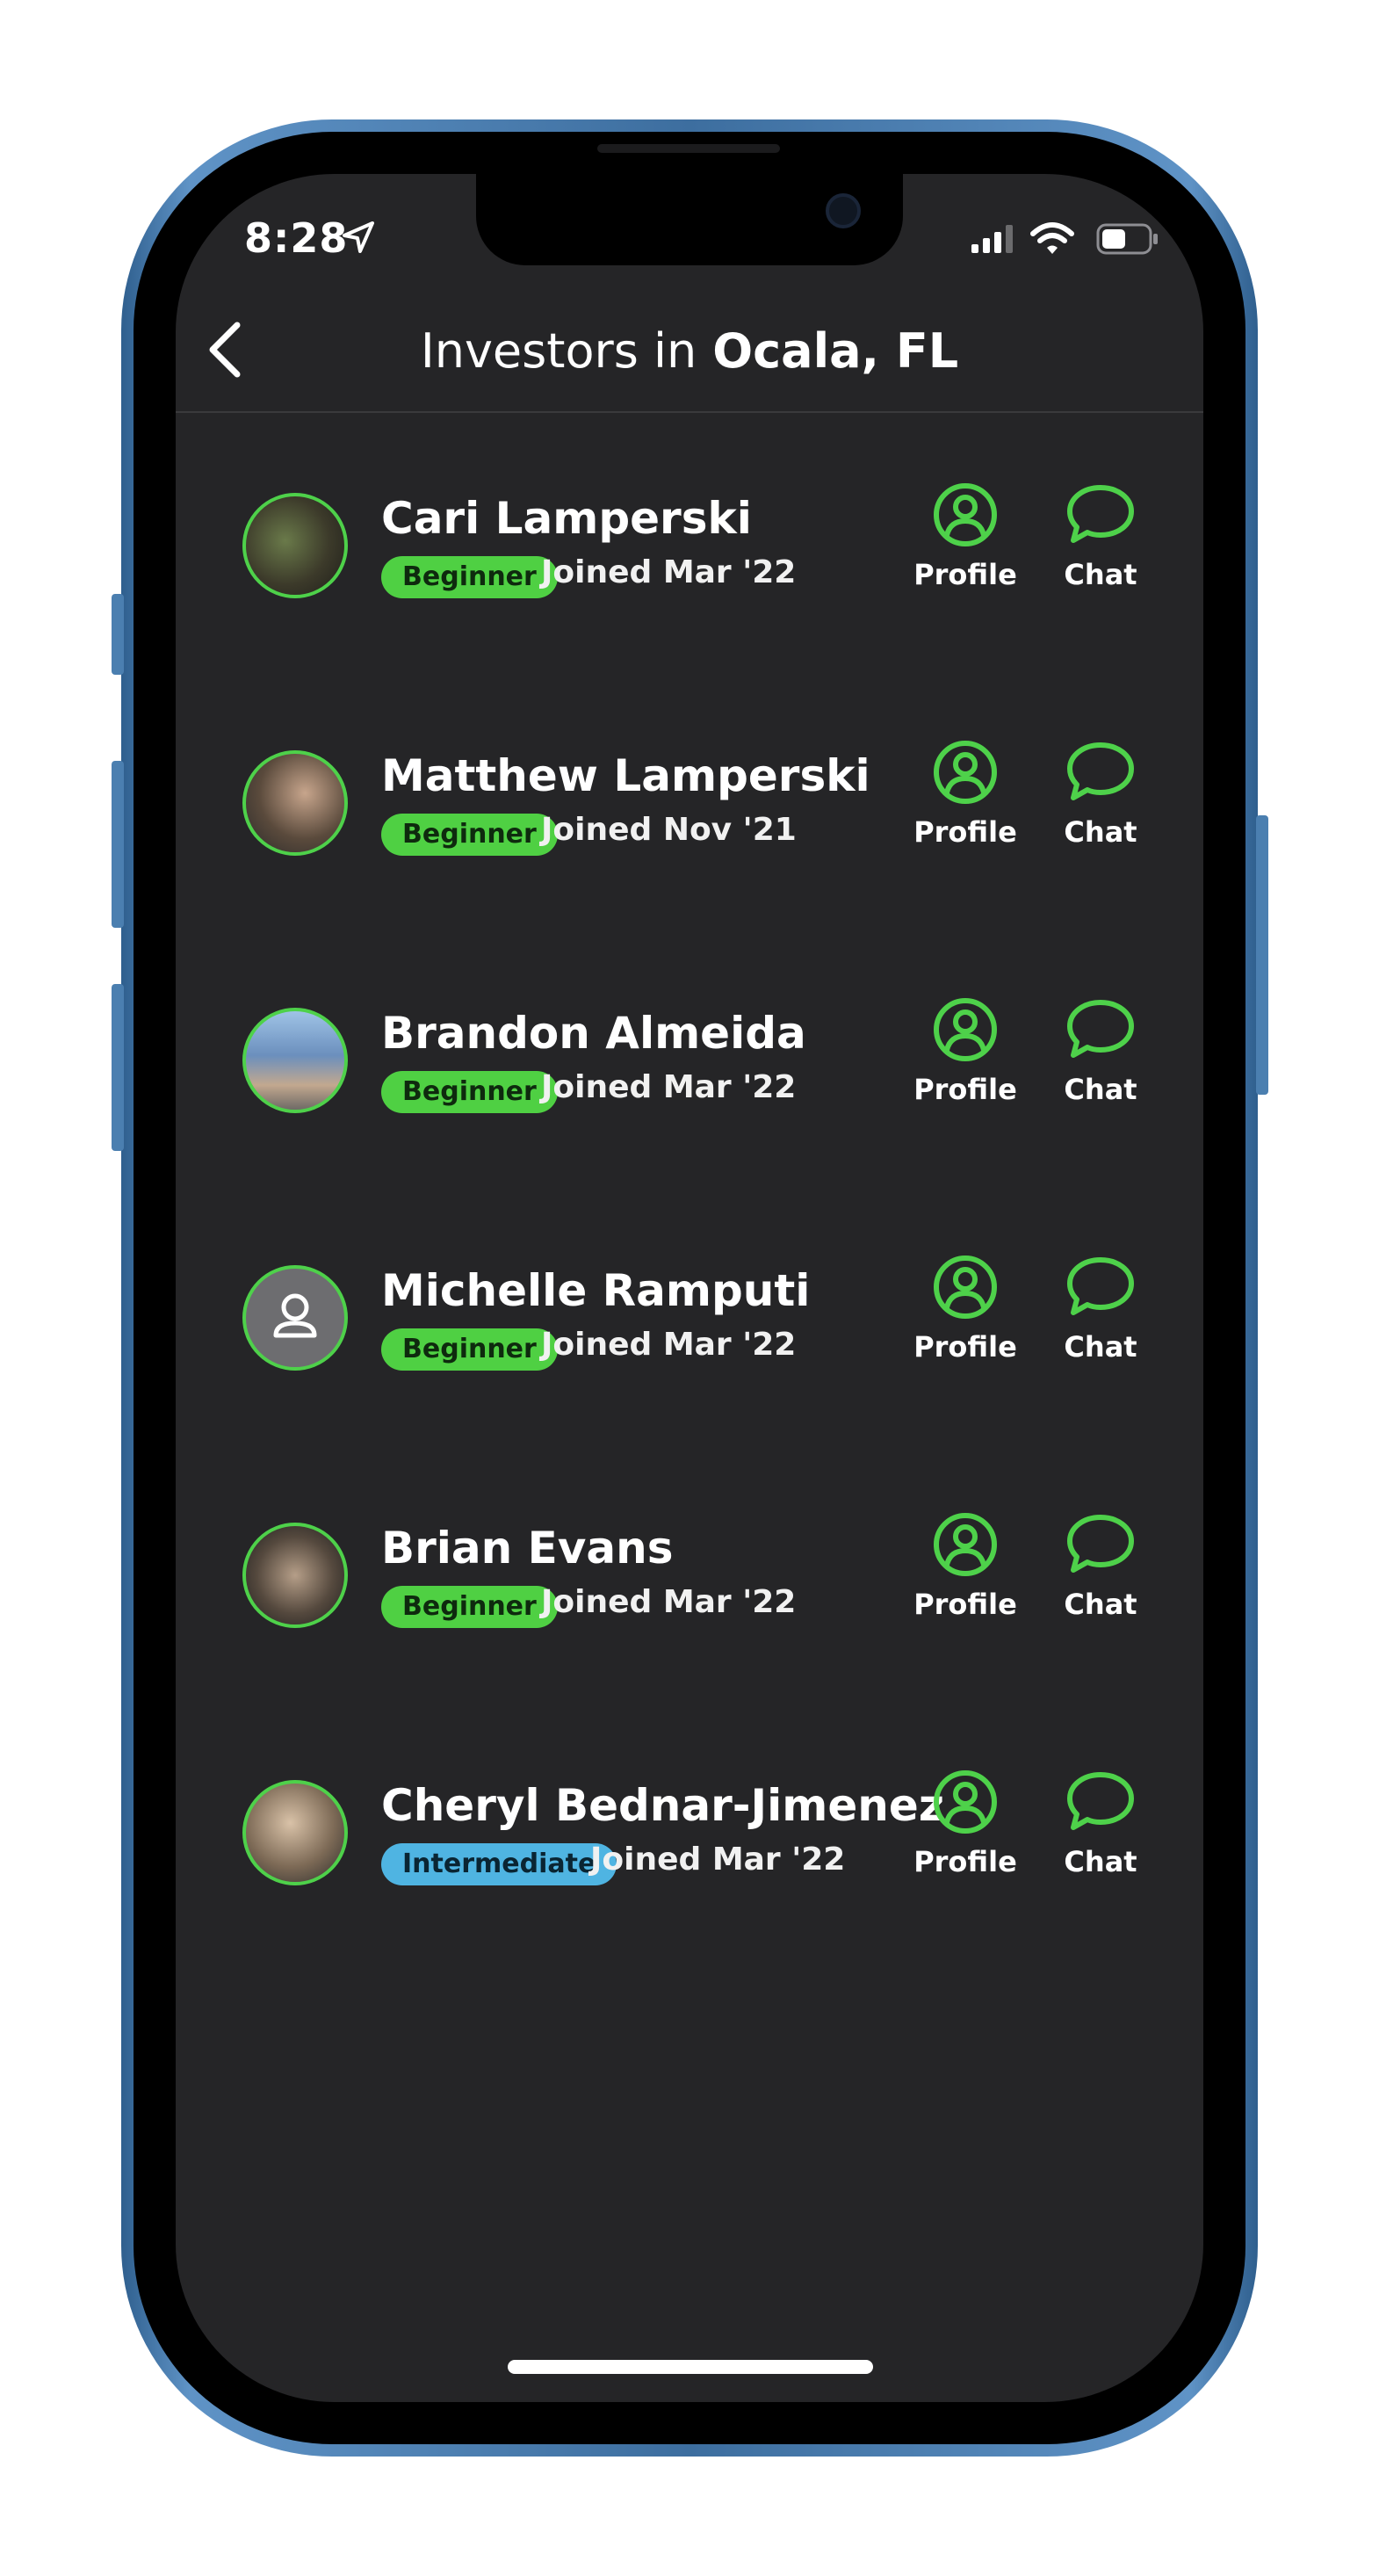 This screenshot has height=2576, width=1379. Describe the element at coordinates (566, 518) in the screenshot. I see `investor-name: Cari Lamperski` at that location.